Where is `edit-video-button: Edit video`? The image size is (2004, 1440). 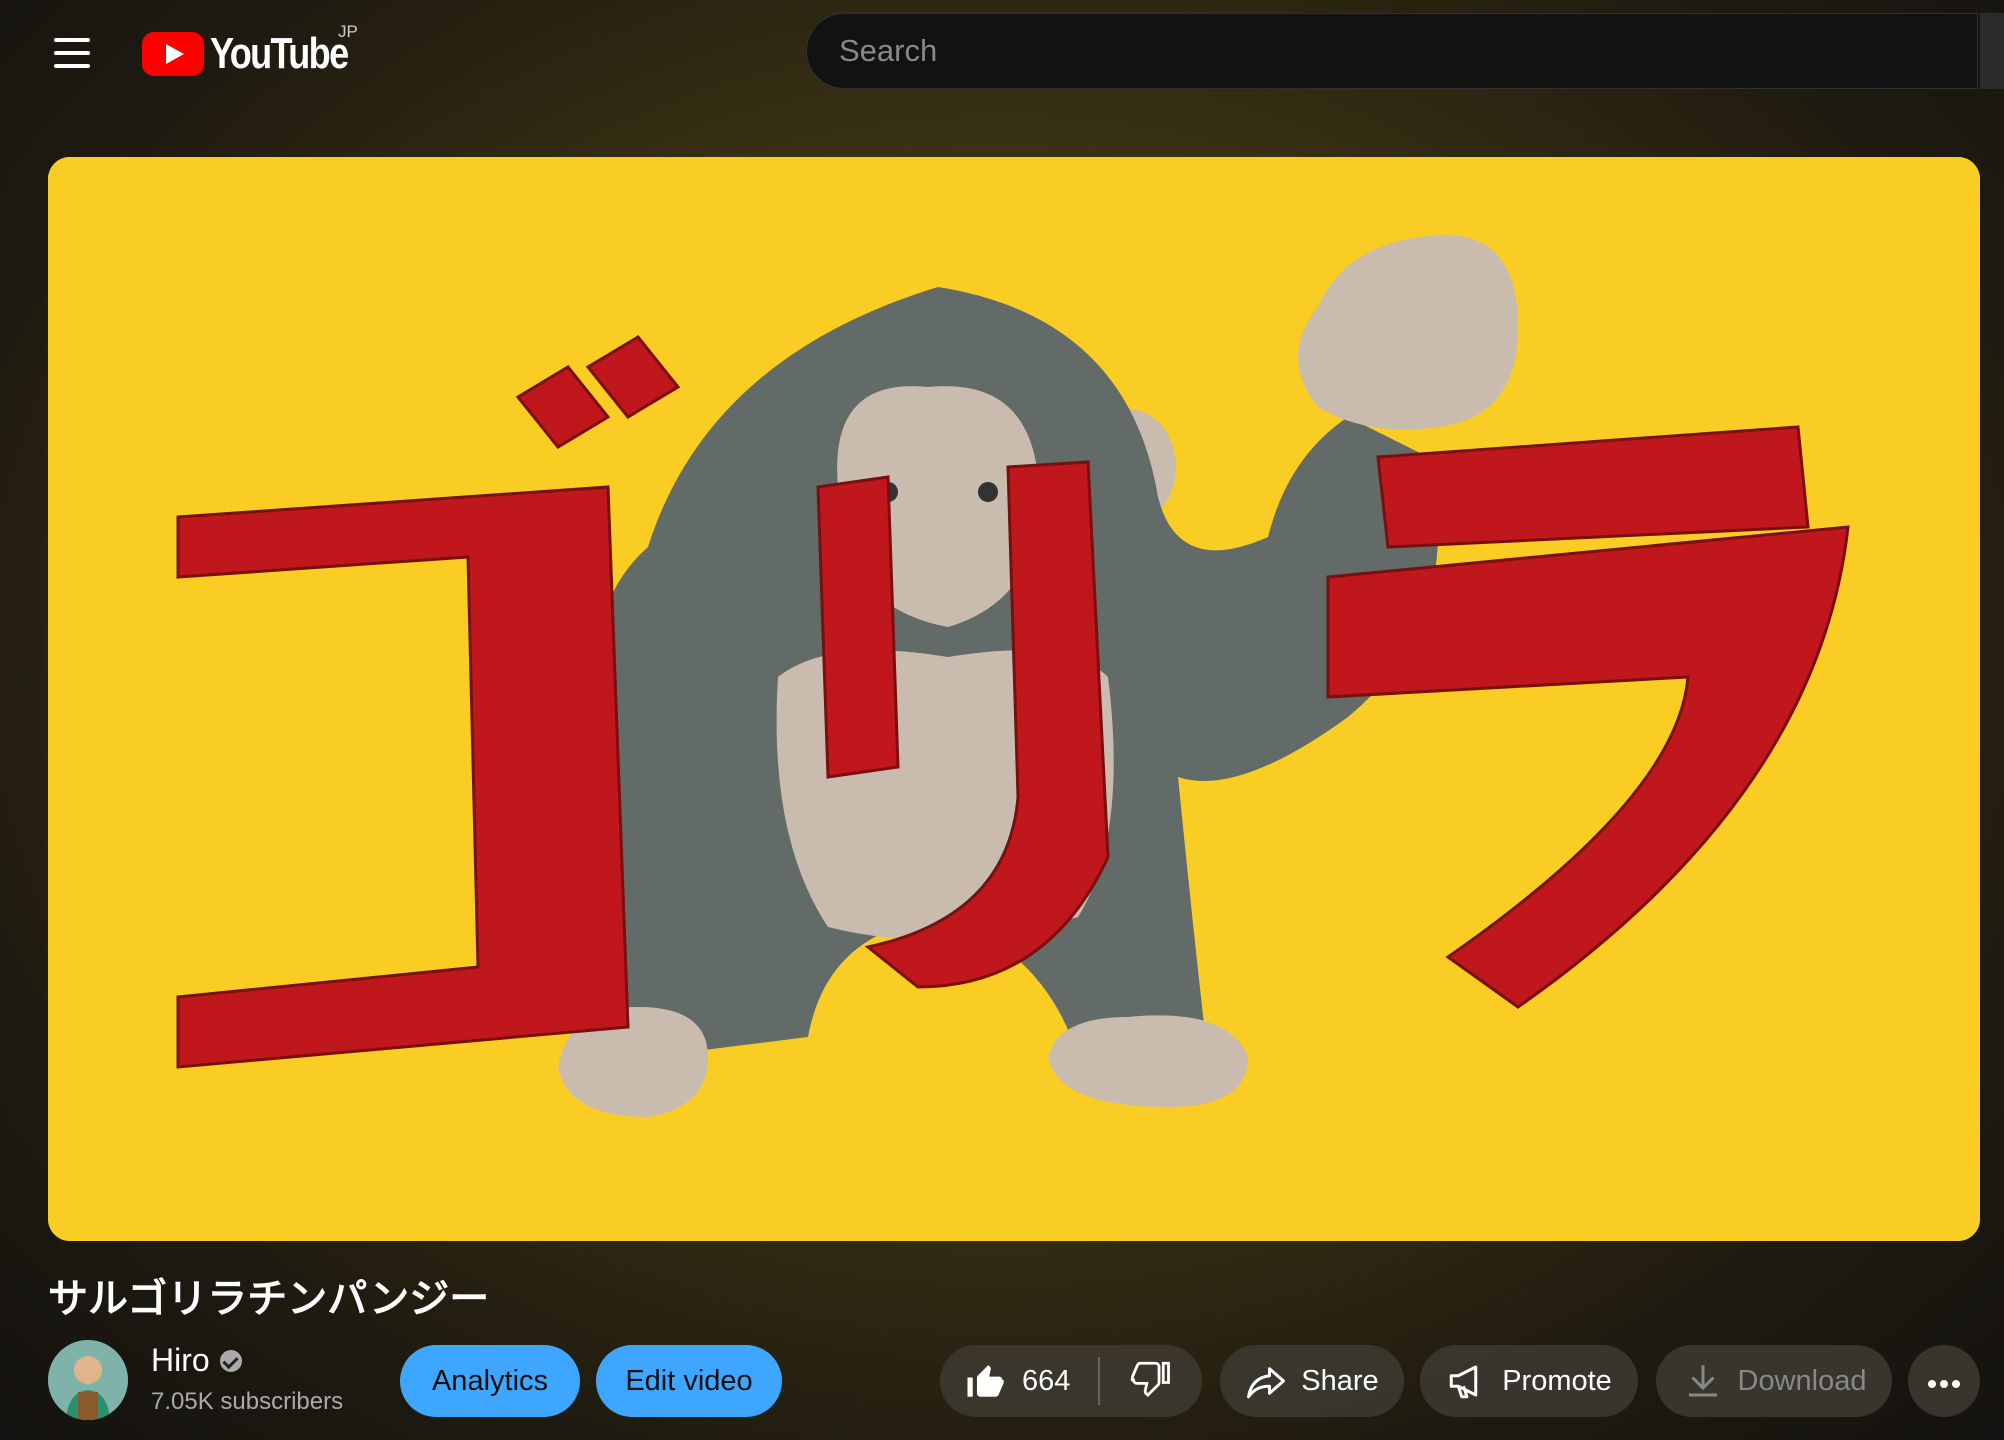 edit-video-button: Edit video is located at coordinates (689, 1381).